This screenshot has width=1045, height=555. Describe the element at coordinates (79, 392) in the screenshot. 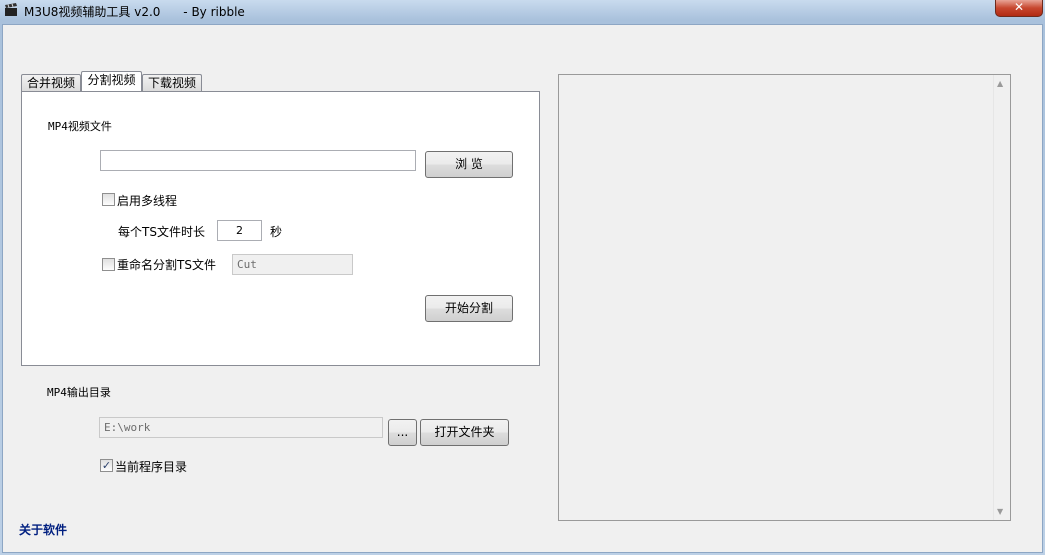

I see `output-dir-label: MP4输出目录` at that location.